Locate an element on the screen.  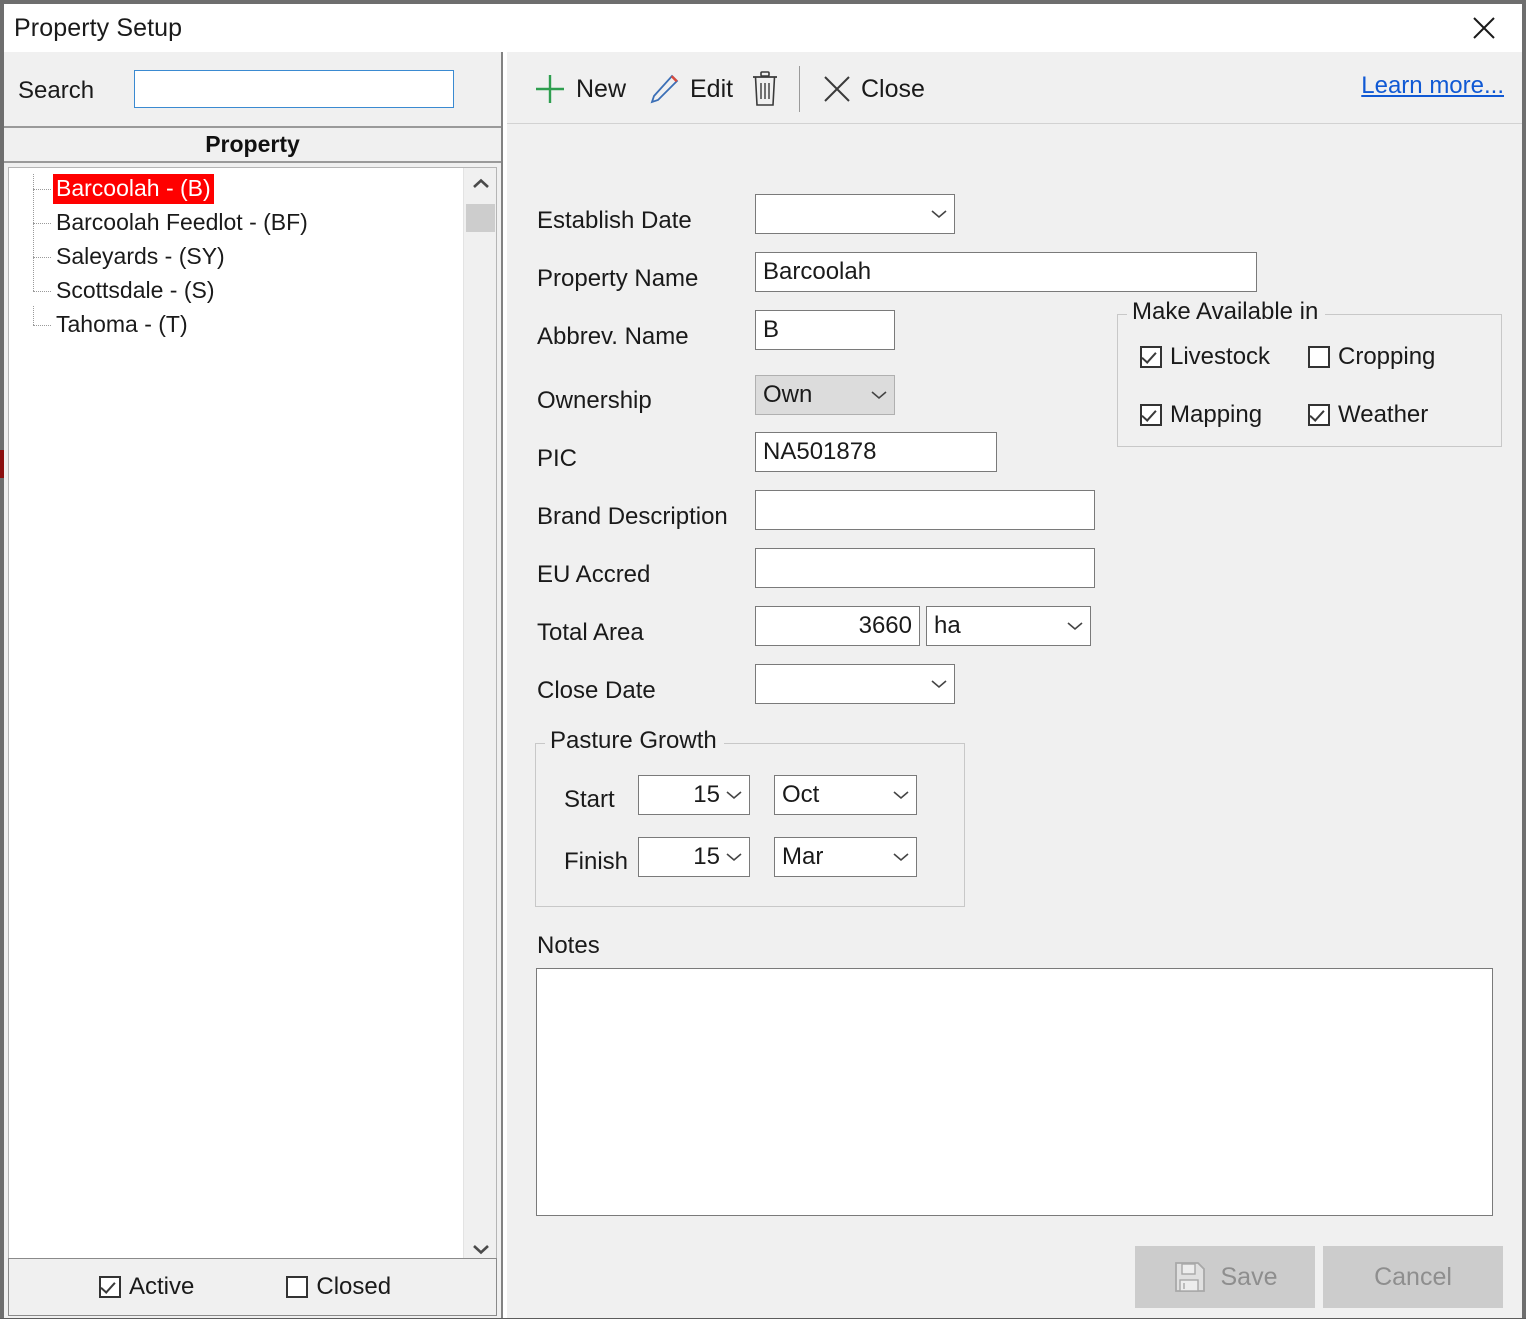
total-area-label: Total Area is located at coordinates (590, 632).